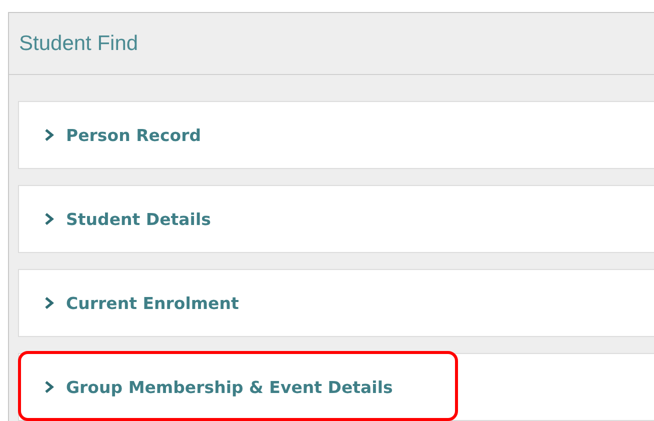 The width and height of the screenshot is (654, 421). I want to click on section-title: Group Membership & Event Details, so click(229, 387).